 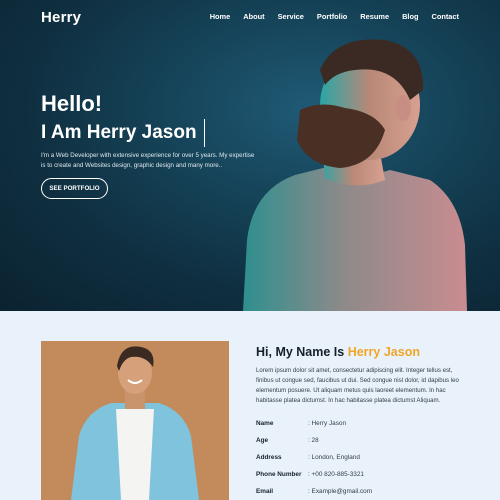 What do you see at coordinates (265, 491) in the screenshot?
I see `info-label: Email` at bounding box center [265, 491].